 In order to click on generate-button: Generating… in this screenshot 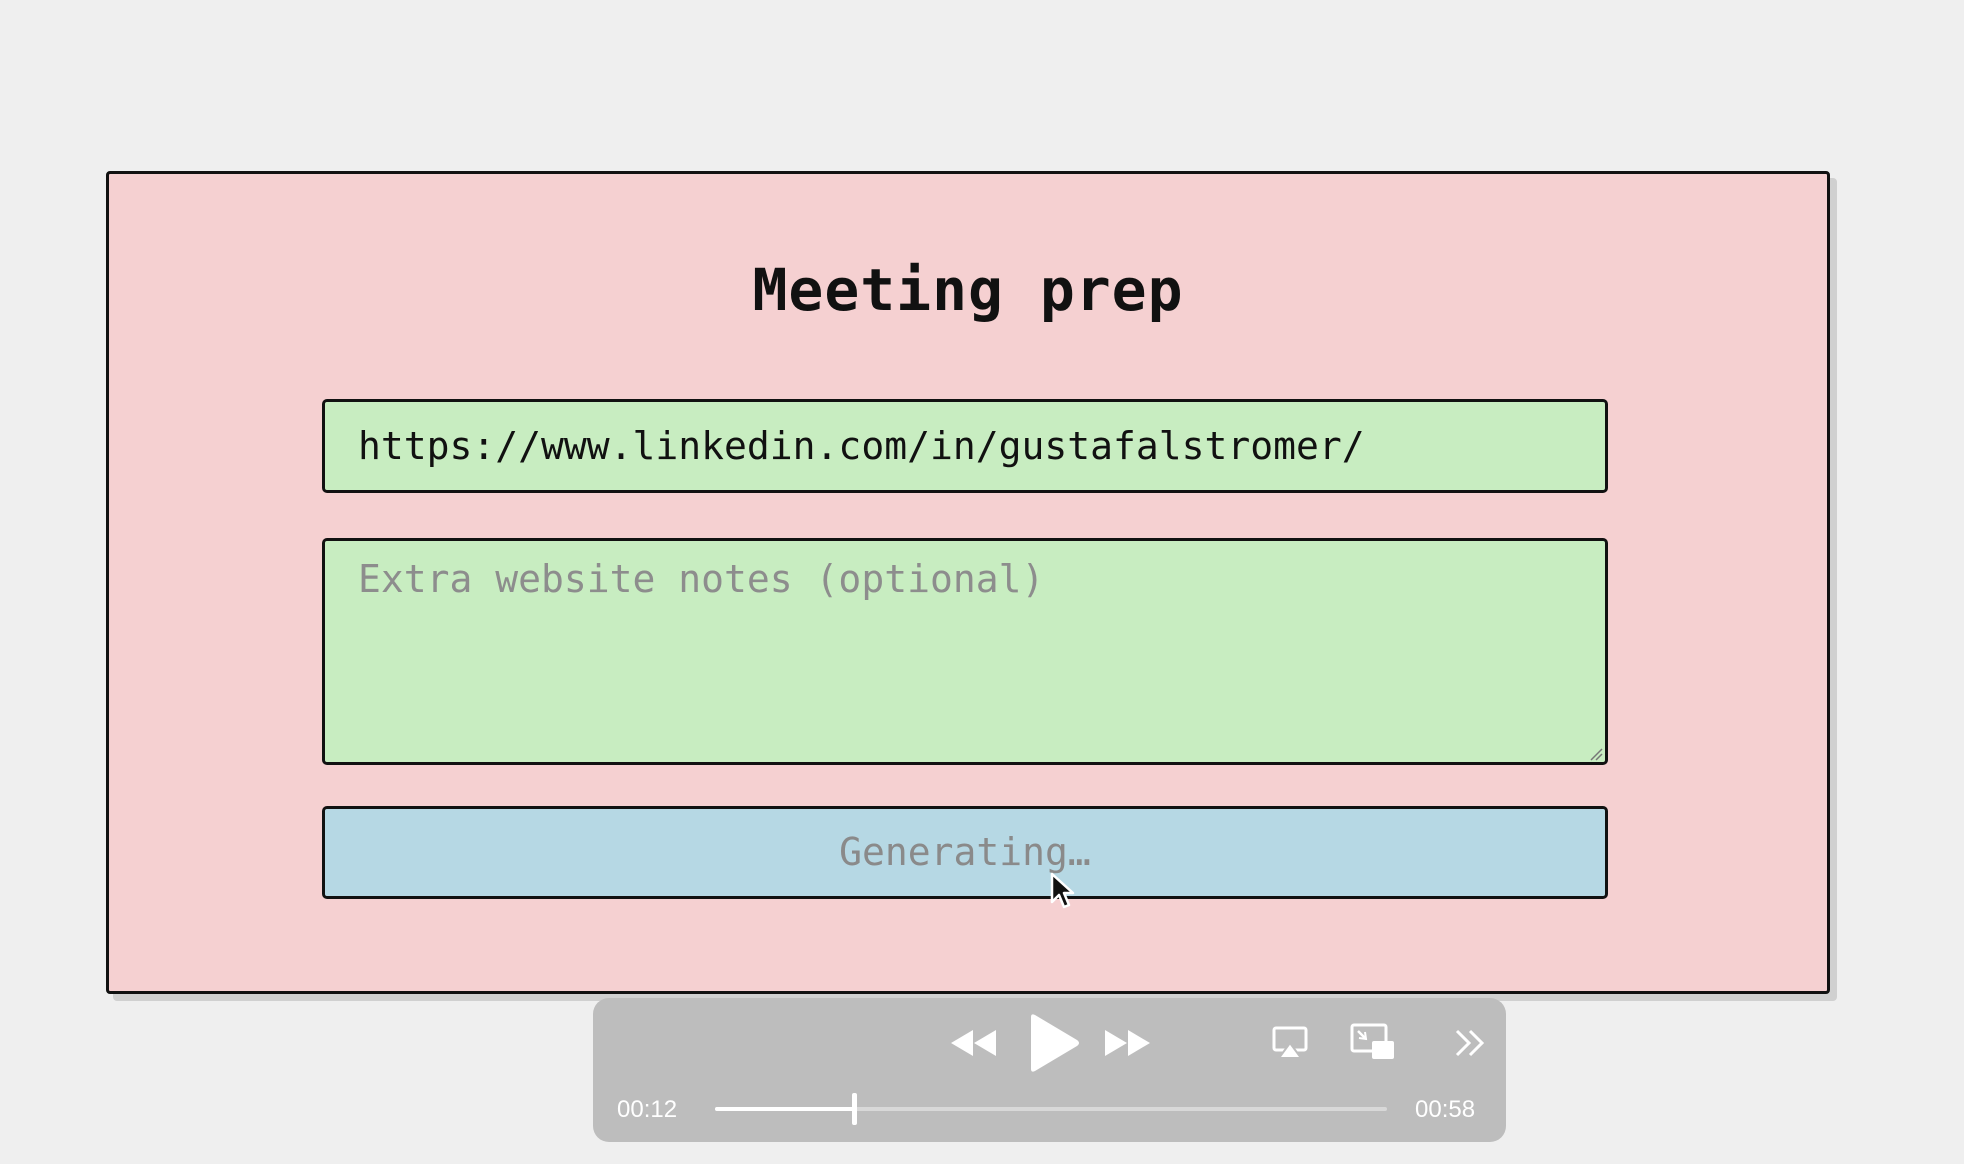, I will do `click(965, 852)`.